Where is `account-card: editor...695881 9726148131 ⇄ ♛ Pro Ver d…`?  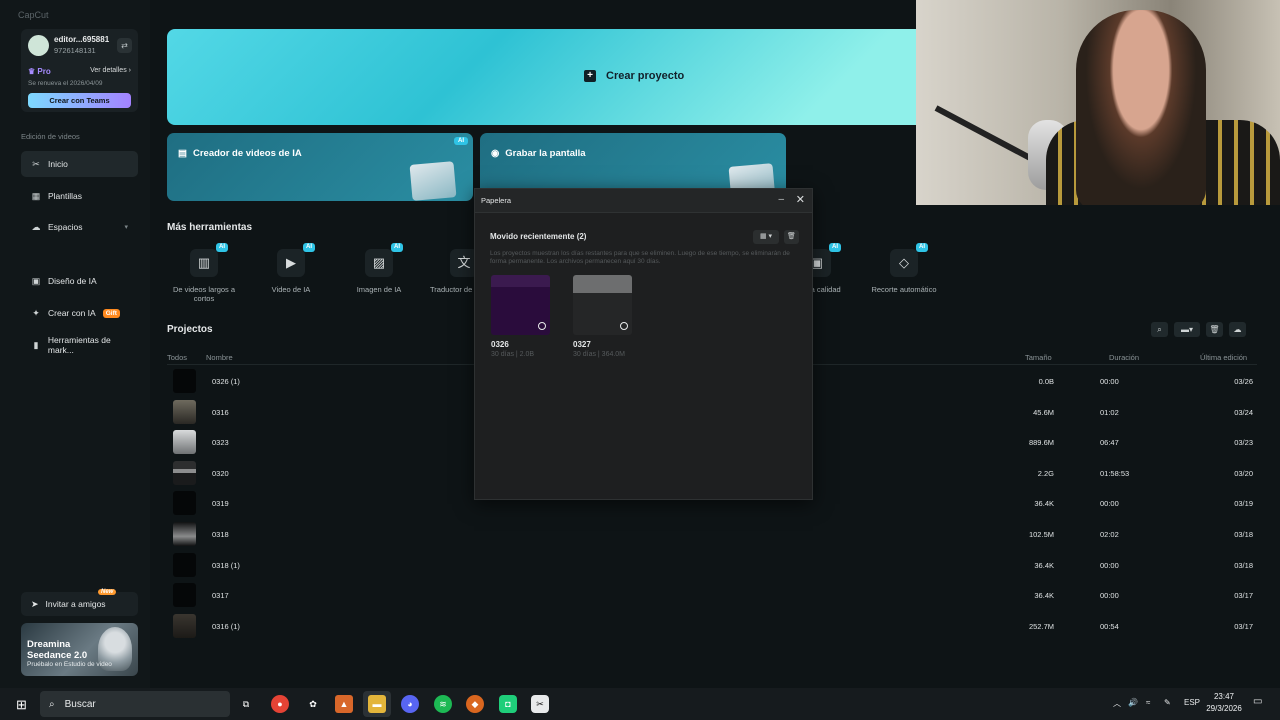 account-card: editor...695881 9726148131 ⇄ ♛ Pro Ver d… is located at coordinates (79, 70).